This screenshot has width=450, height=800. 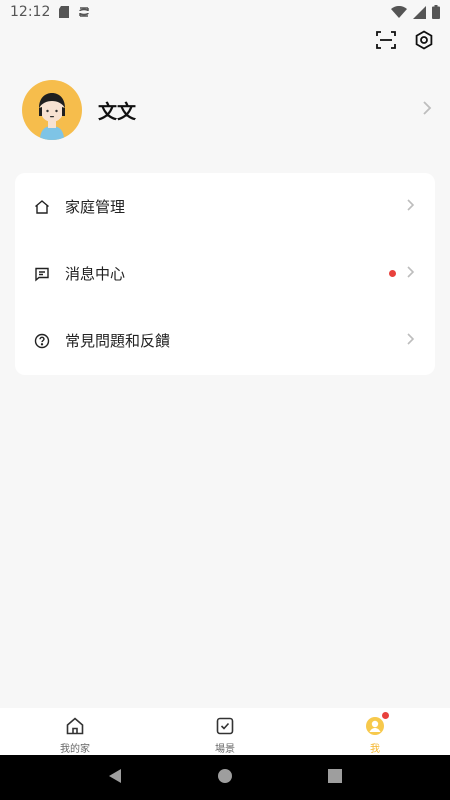 What do you see at coordinates (30, 12) in the screenshot?
I see `status-time: 12:12` at bounding box center [30, 12].